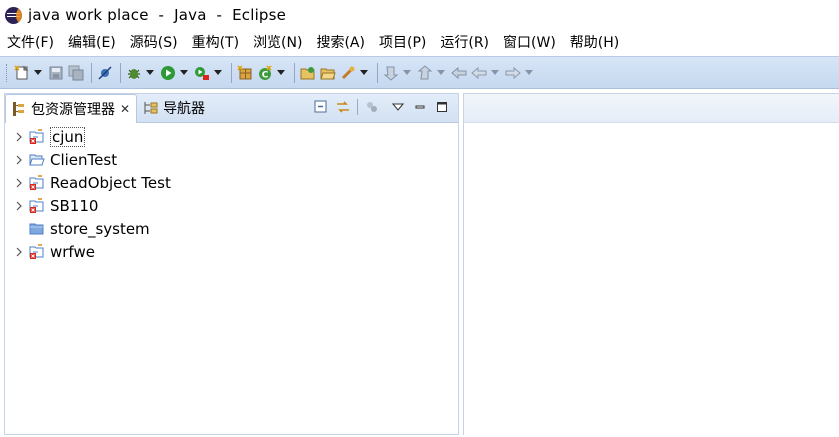 The image size is (839, 437). What do you see at coordinates (348, 73) in the screenshot?
I see `search-icon` at bounding box center [348, 73].